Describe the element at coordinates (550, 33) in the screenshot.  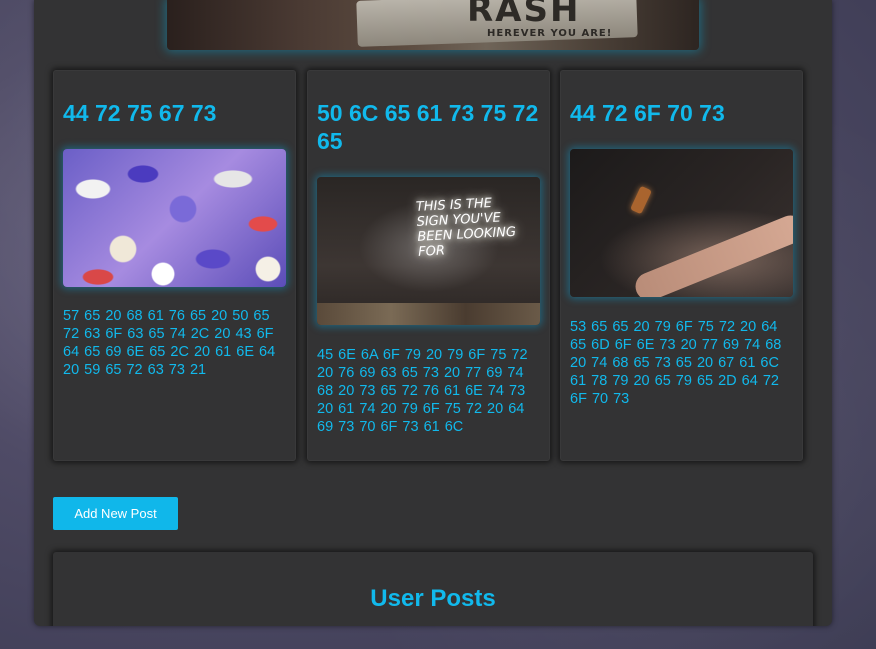
I see `hero-sign-subtext: HEREVER YOU ARE!` at that location.